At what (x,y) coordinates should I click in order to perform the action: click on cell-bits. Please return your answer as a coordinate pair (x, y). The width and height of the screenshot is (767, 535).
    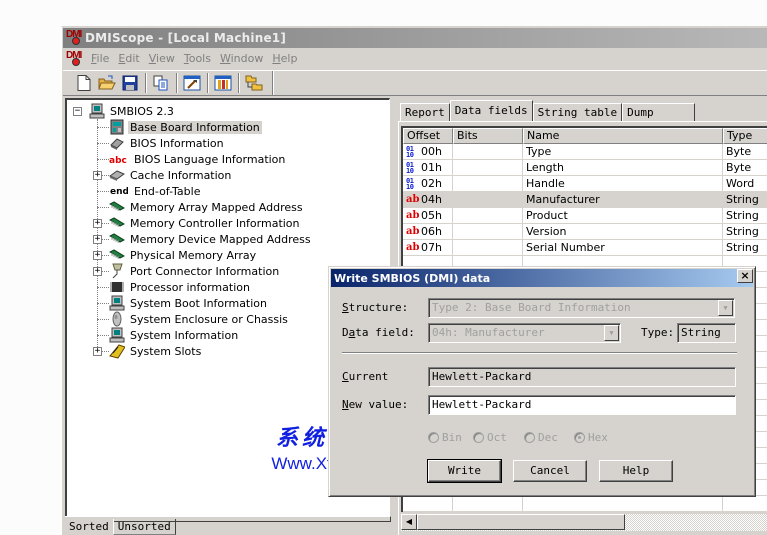
    Looking at the image, I should click on (488, 248).